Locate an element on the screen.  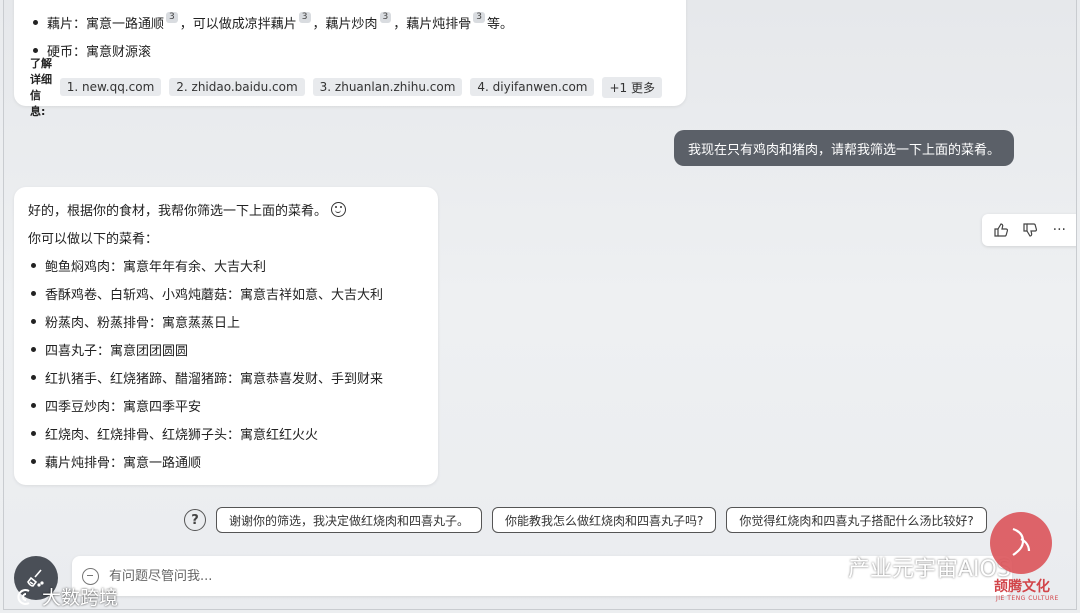
wechat-icon is located at coordinates (826, 566).